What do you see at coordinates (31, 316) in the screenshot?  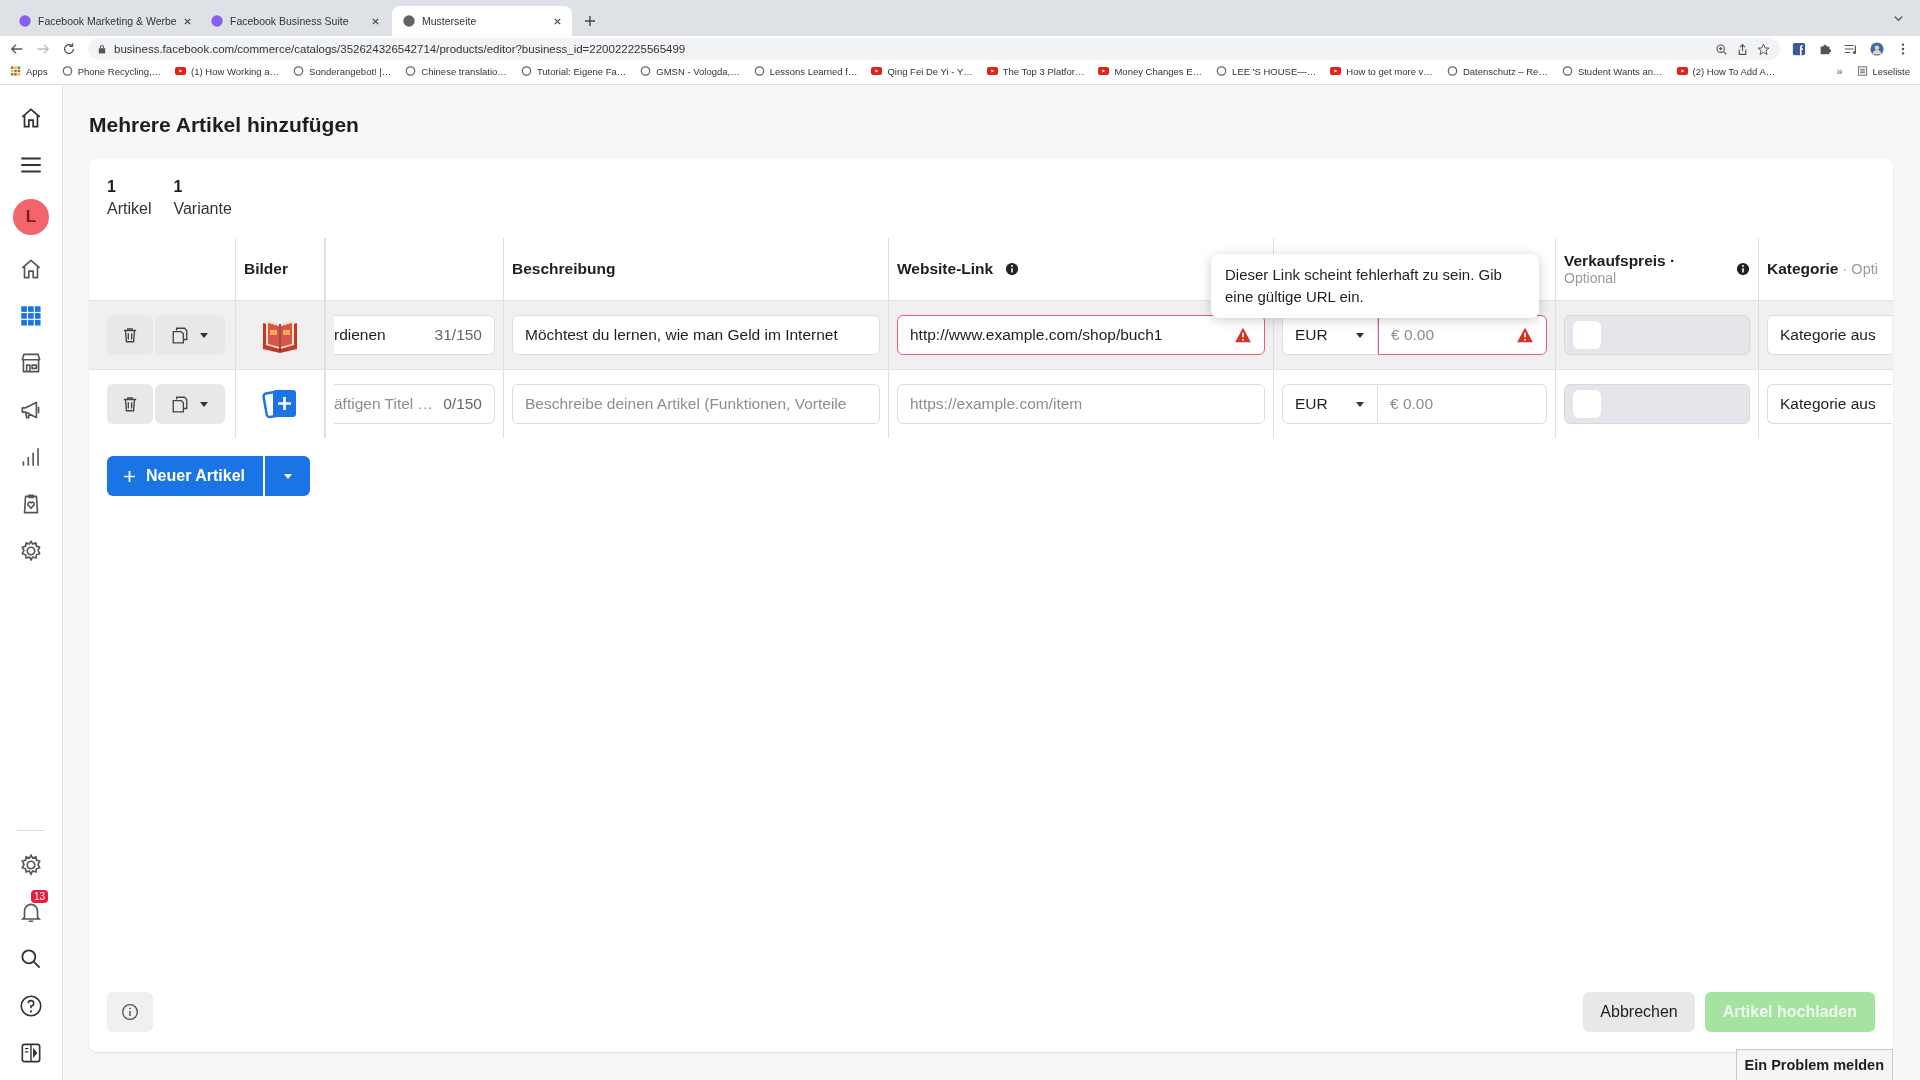 I see `grid-icon` at bounding box center [31, 316].